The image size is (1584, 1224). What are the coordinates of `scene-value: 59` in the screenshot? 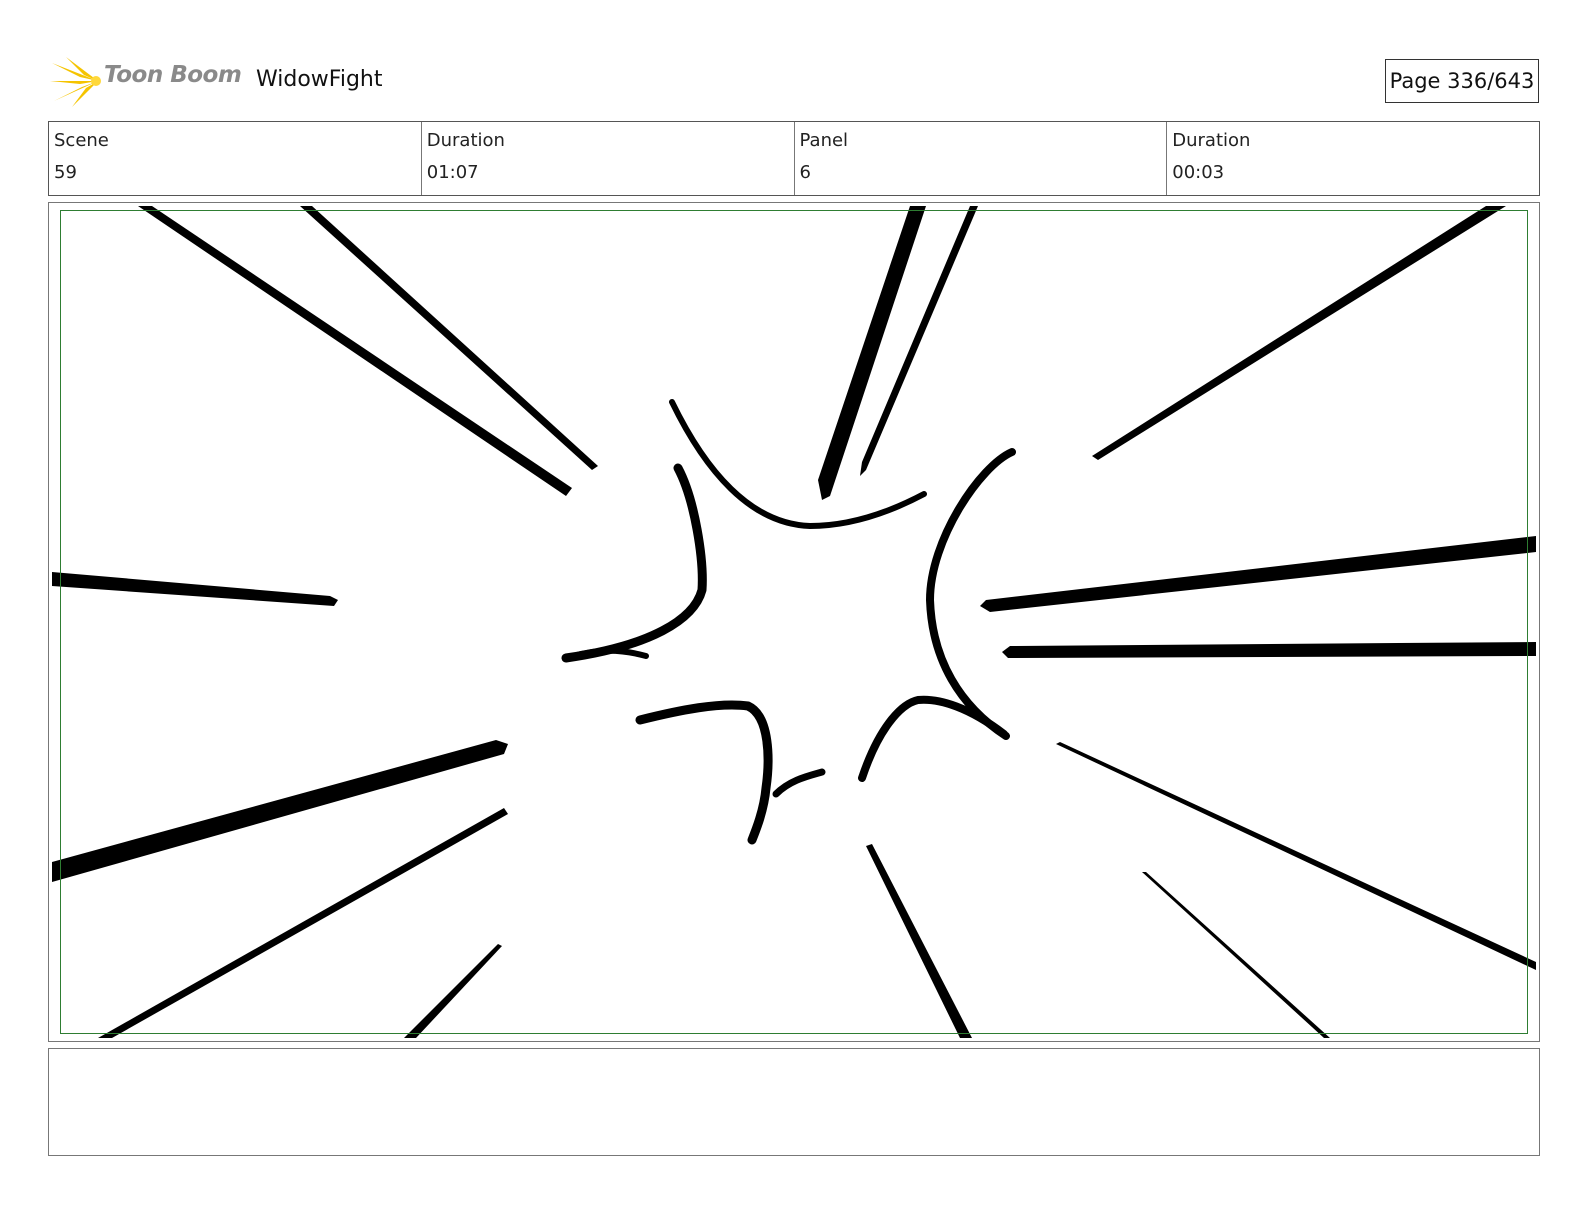 It's located at (65, 172).